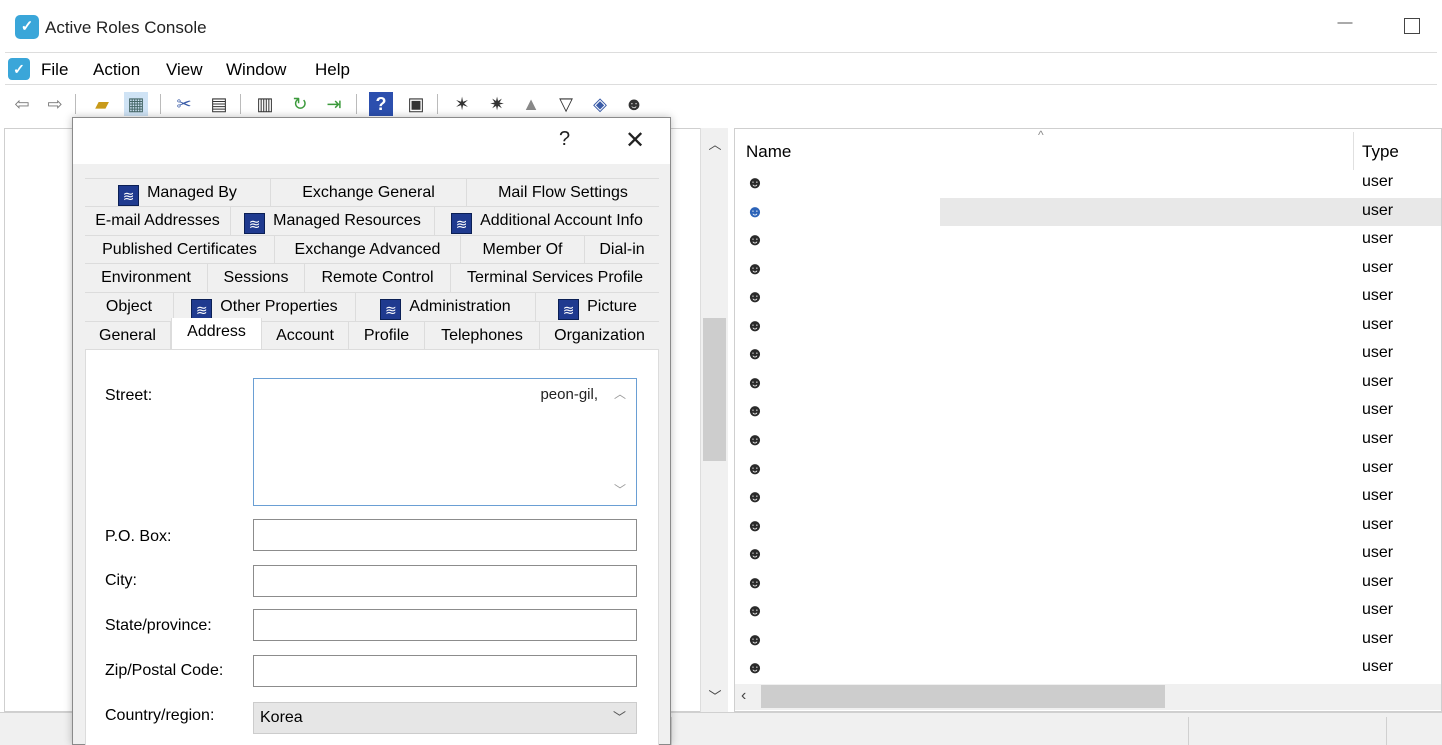 The height and width of the screenshot is (745, 1442). What do you see at coordinates (333, 221) in the screenshot?
I see `tab-managed-resources: ≋ Managed Resources` at bounding box center [333, 221].